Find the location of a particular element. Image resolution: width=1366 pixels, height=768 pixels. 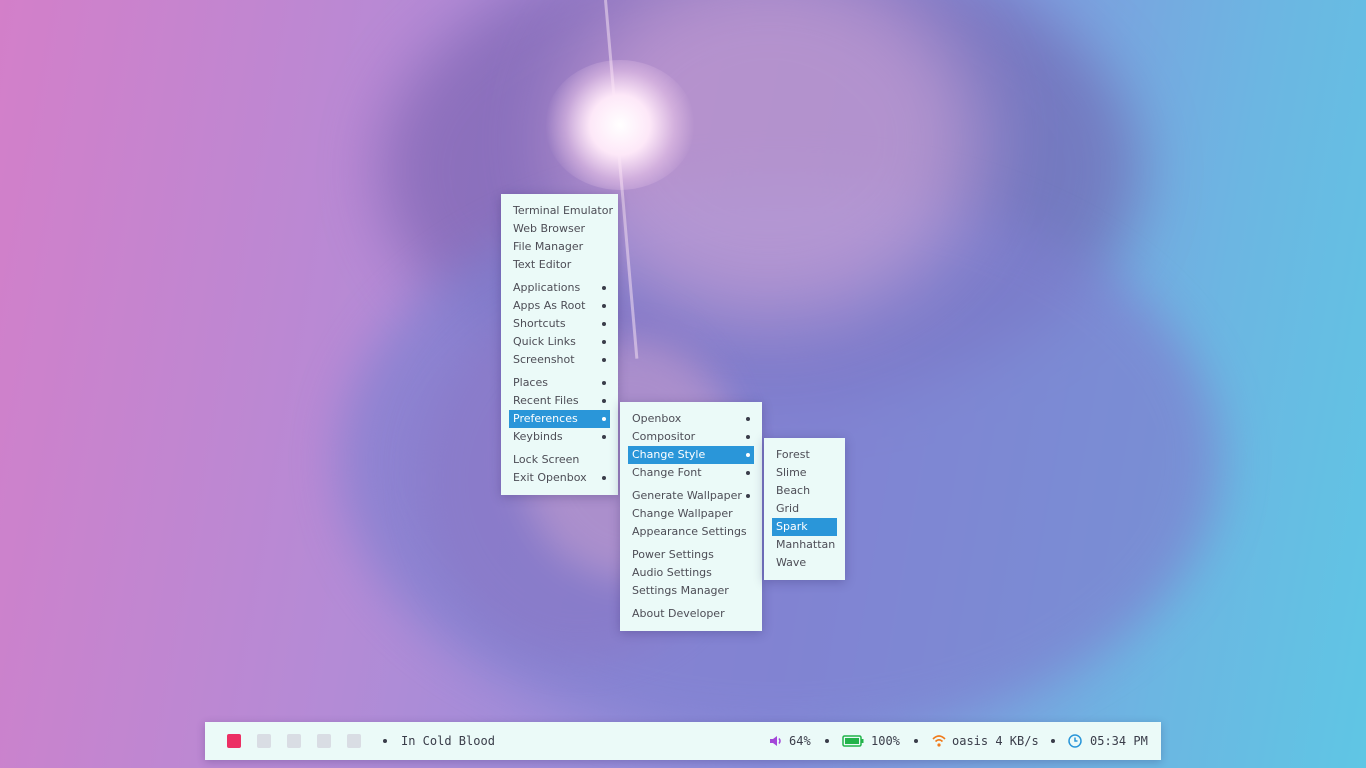

menu-item-beach: Beach is located at coordinates (804, 491).